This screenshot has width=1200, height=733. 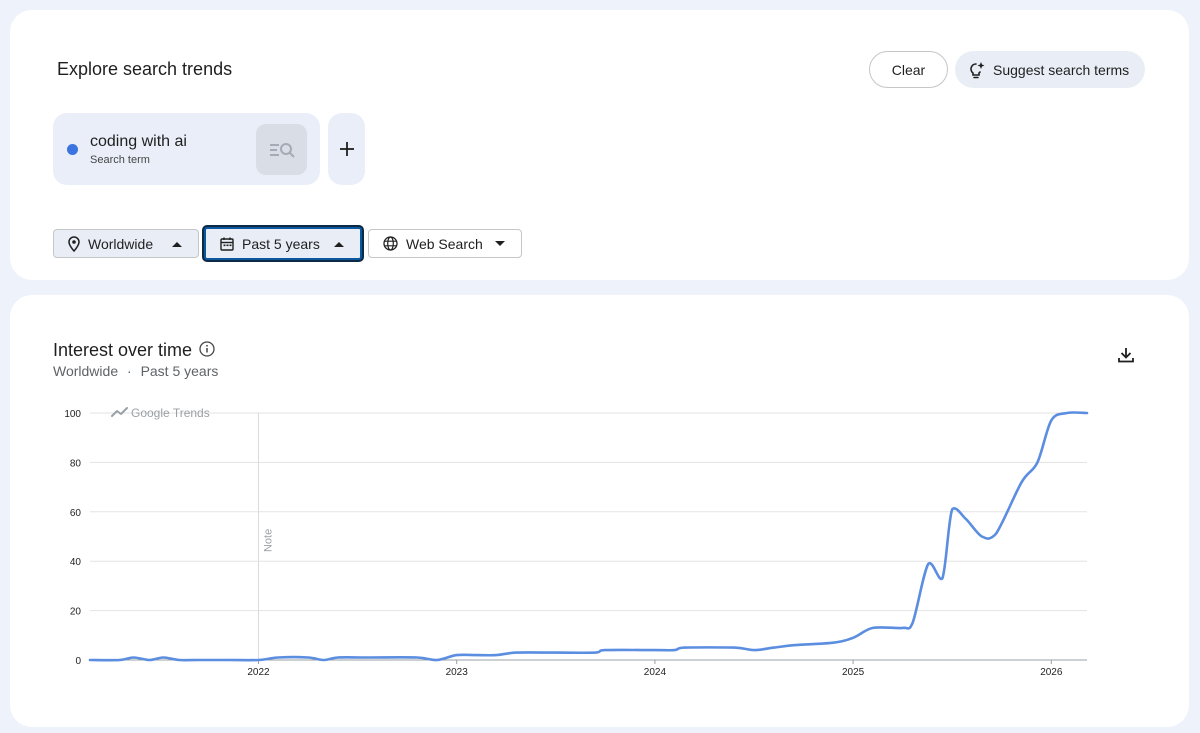 What do you see at coordinates (72, 538) in the screenshot?
I see `y-axis-ticks: 0 20 40 60 80 100` at bounding box center [72, 538].